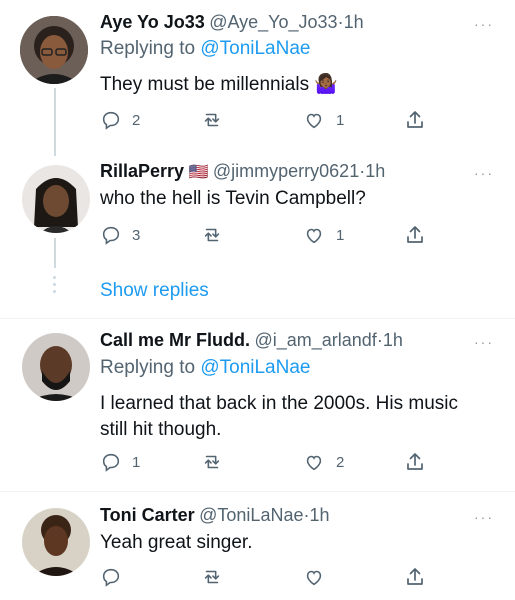 The width and height of the screenshot is (515, 600). Describe the element at coordinates (251, 515) in the screenshot. I see `user-handle: @ToniLaNae` at that location.